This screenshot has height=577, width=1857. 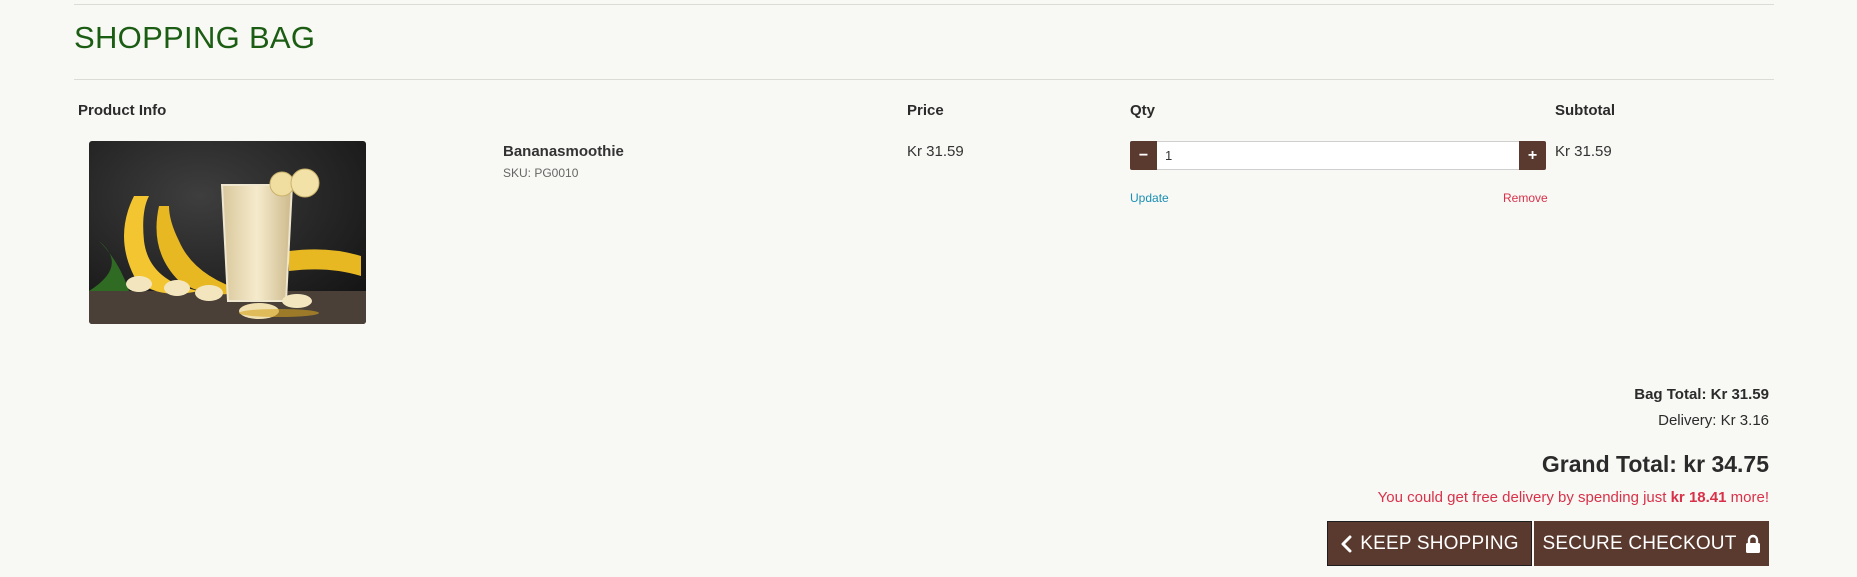 What do you see at coordinates (924, 79) in the screenshot?
I see `title-divider` at bounding box center [924, 79].